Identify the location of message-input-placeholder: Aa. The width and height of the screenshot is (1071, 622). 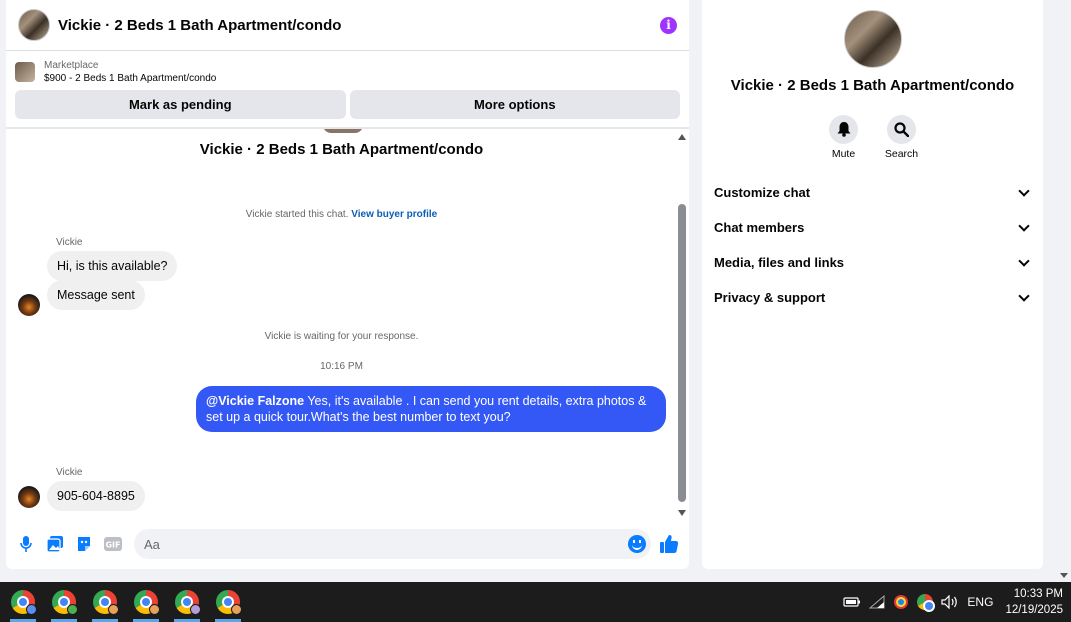
(152, 544).